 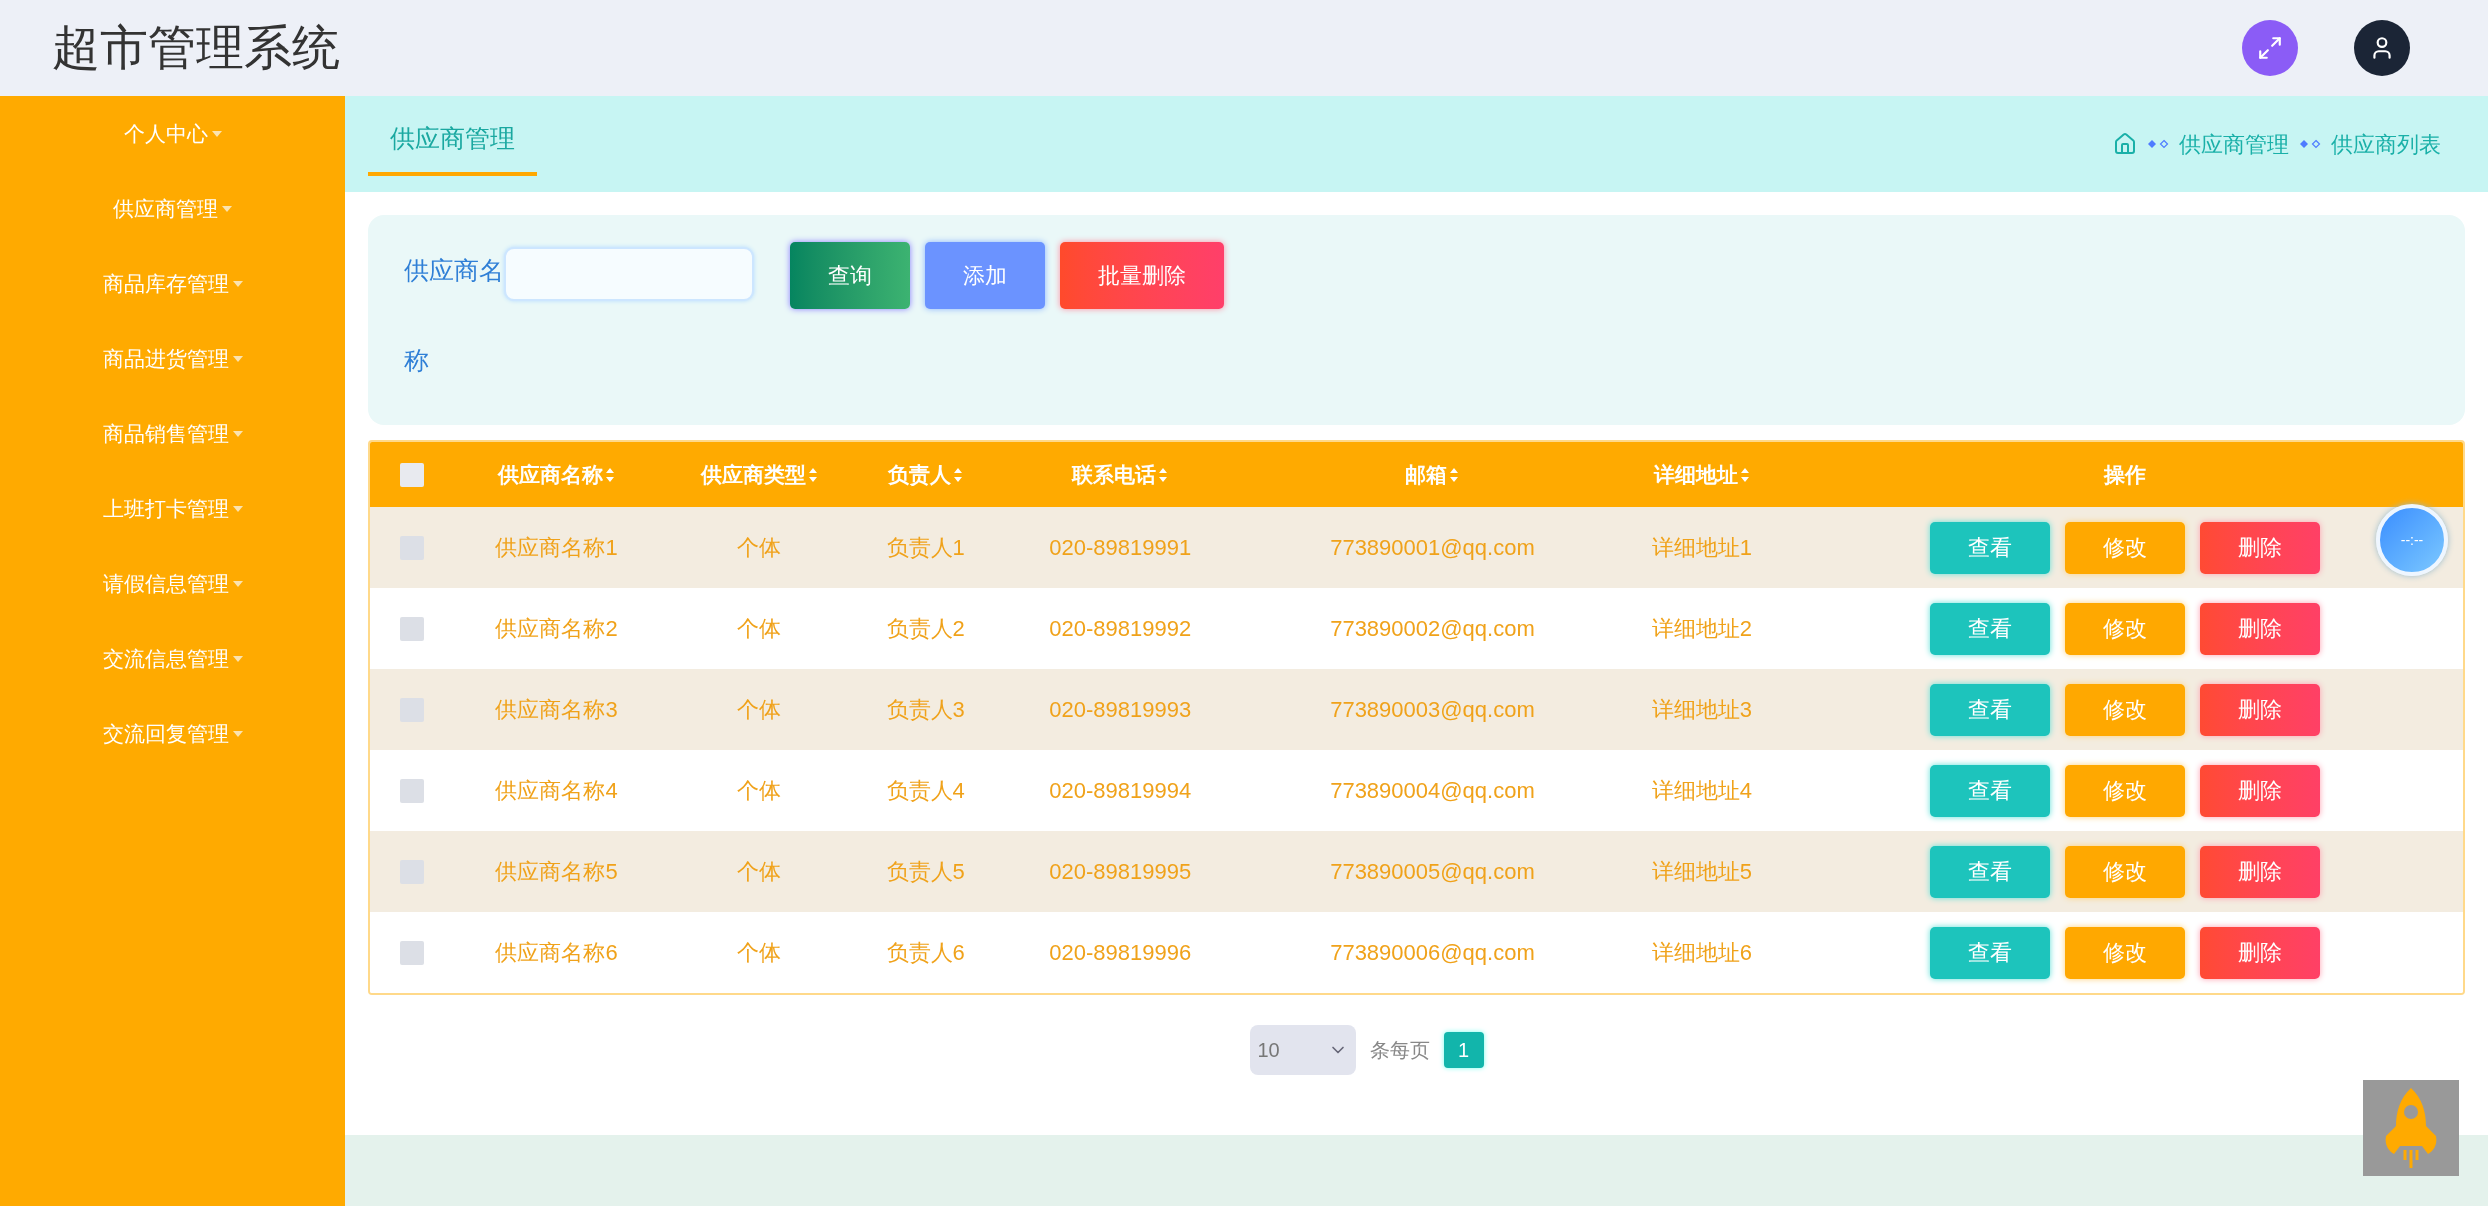 What do you see at coordinates (556, 791) in the screenshot?
I see `table-cell-text: 供应商名称4` at bounding box center [556, 791].